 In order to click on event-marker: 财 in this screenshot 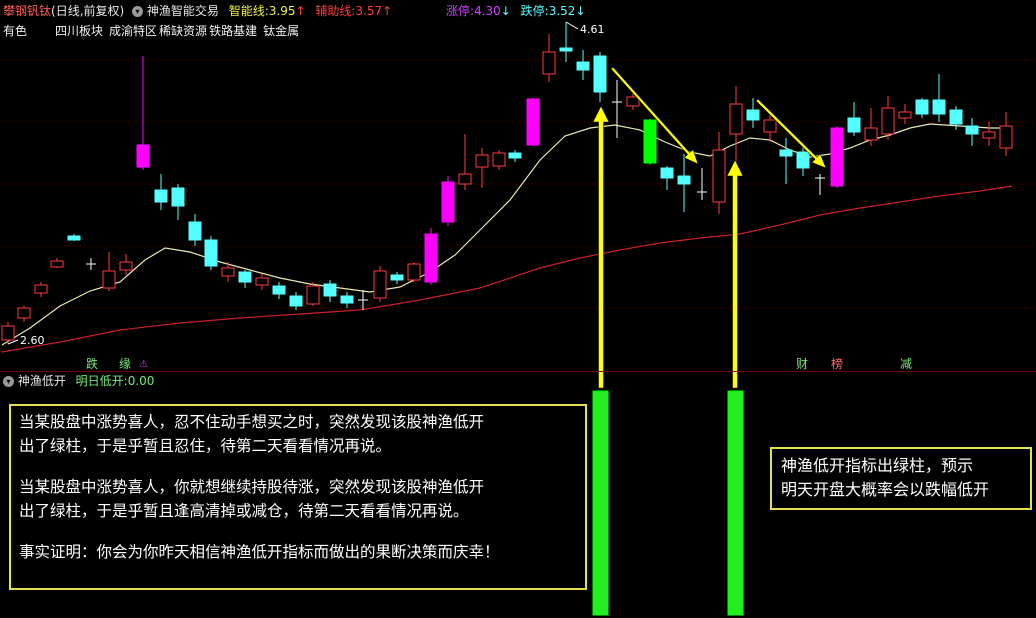, I will do `click(802, 364)`.